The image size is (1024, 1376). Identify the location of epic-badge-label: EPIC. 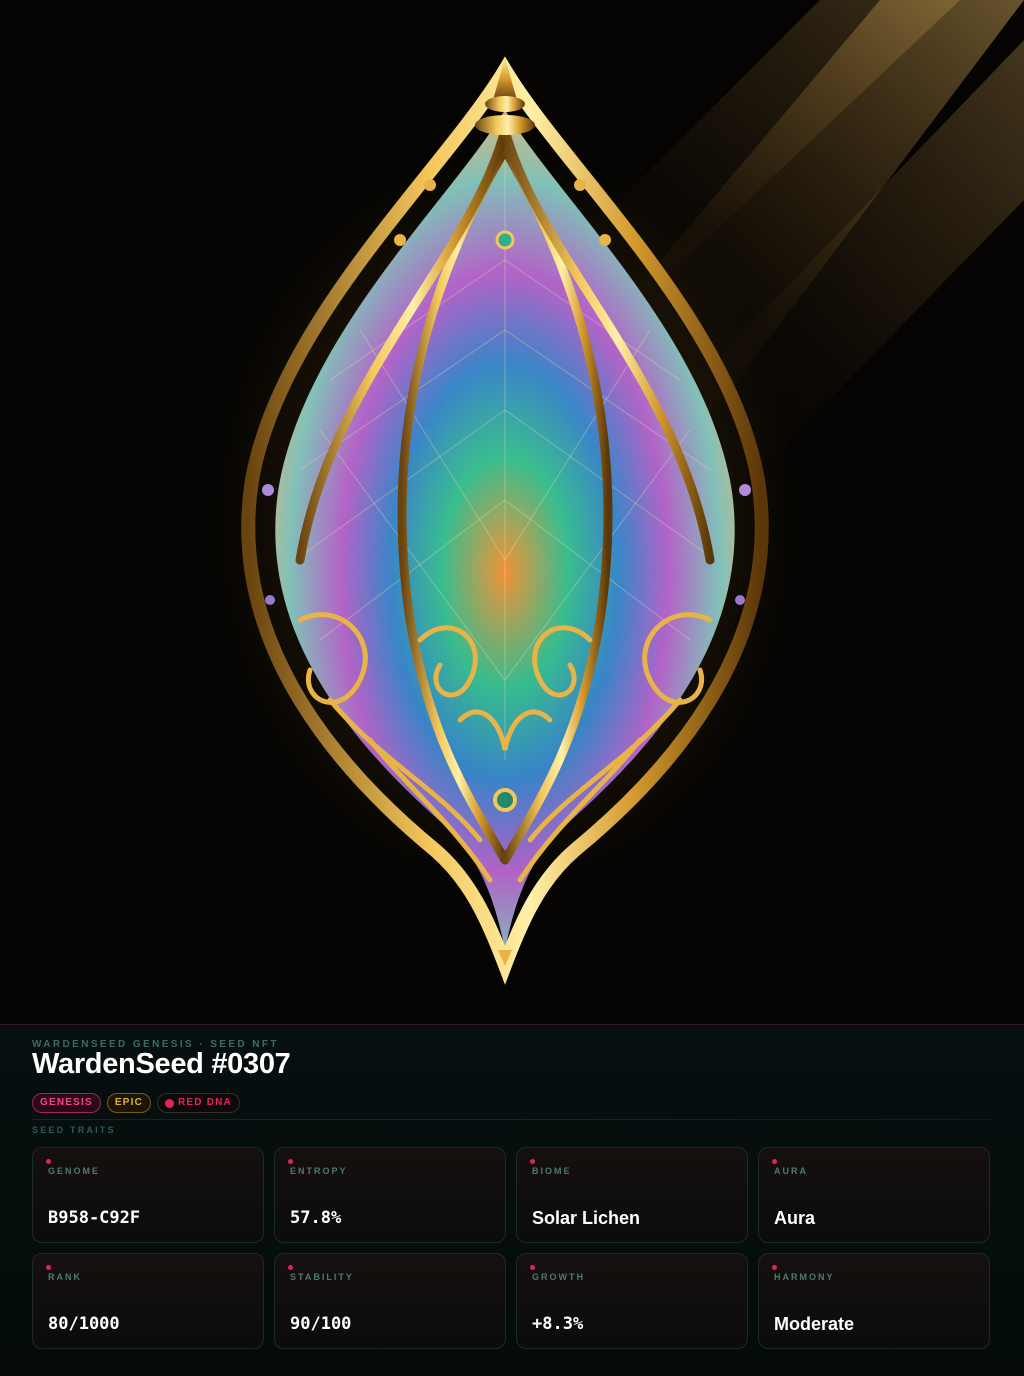
(128, 1102).